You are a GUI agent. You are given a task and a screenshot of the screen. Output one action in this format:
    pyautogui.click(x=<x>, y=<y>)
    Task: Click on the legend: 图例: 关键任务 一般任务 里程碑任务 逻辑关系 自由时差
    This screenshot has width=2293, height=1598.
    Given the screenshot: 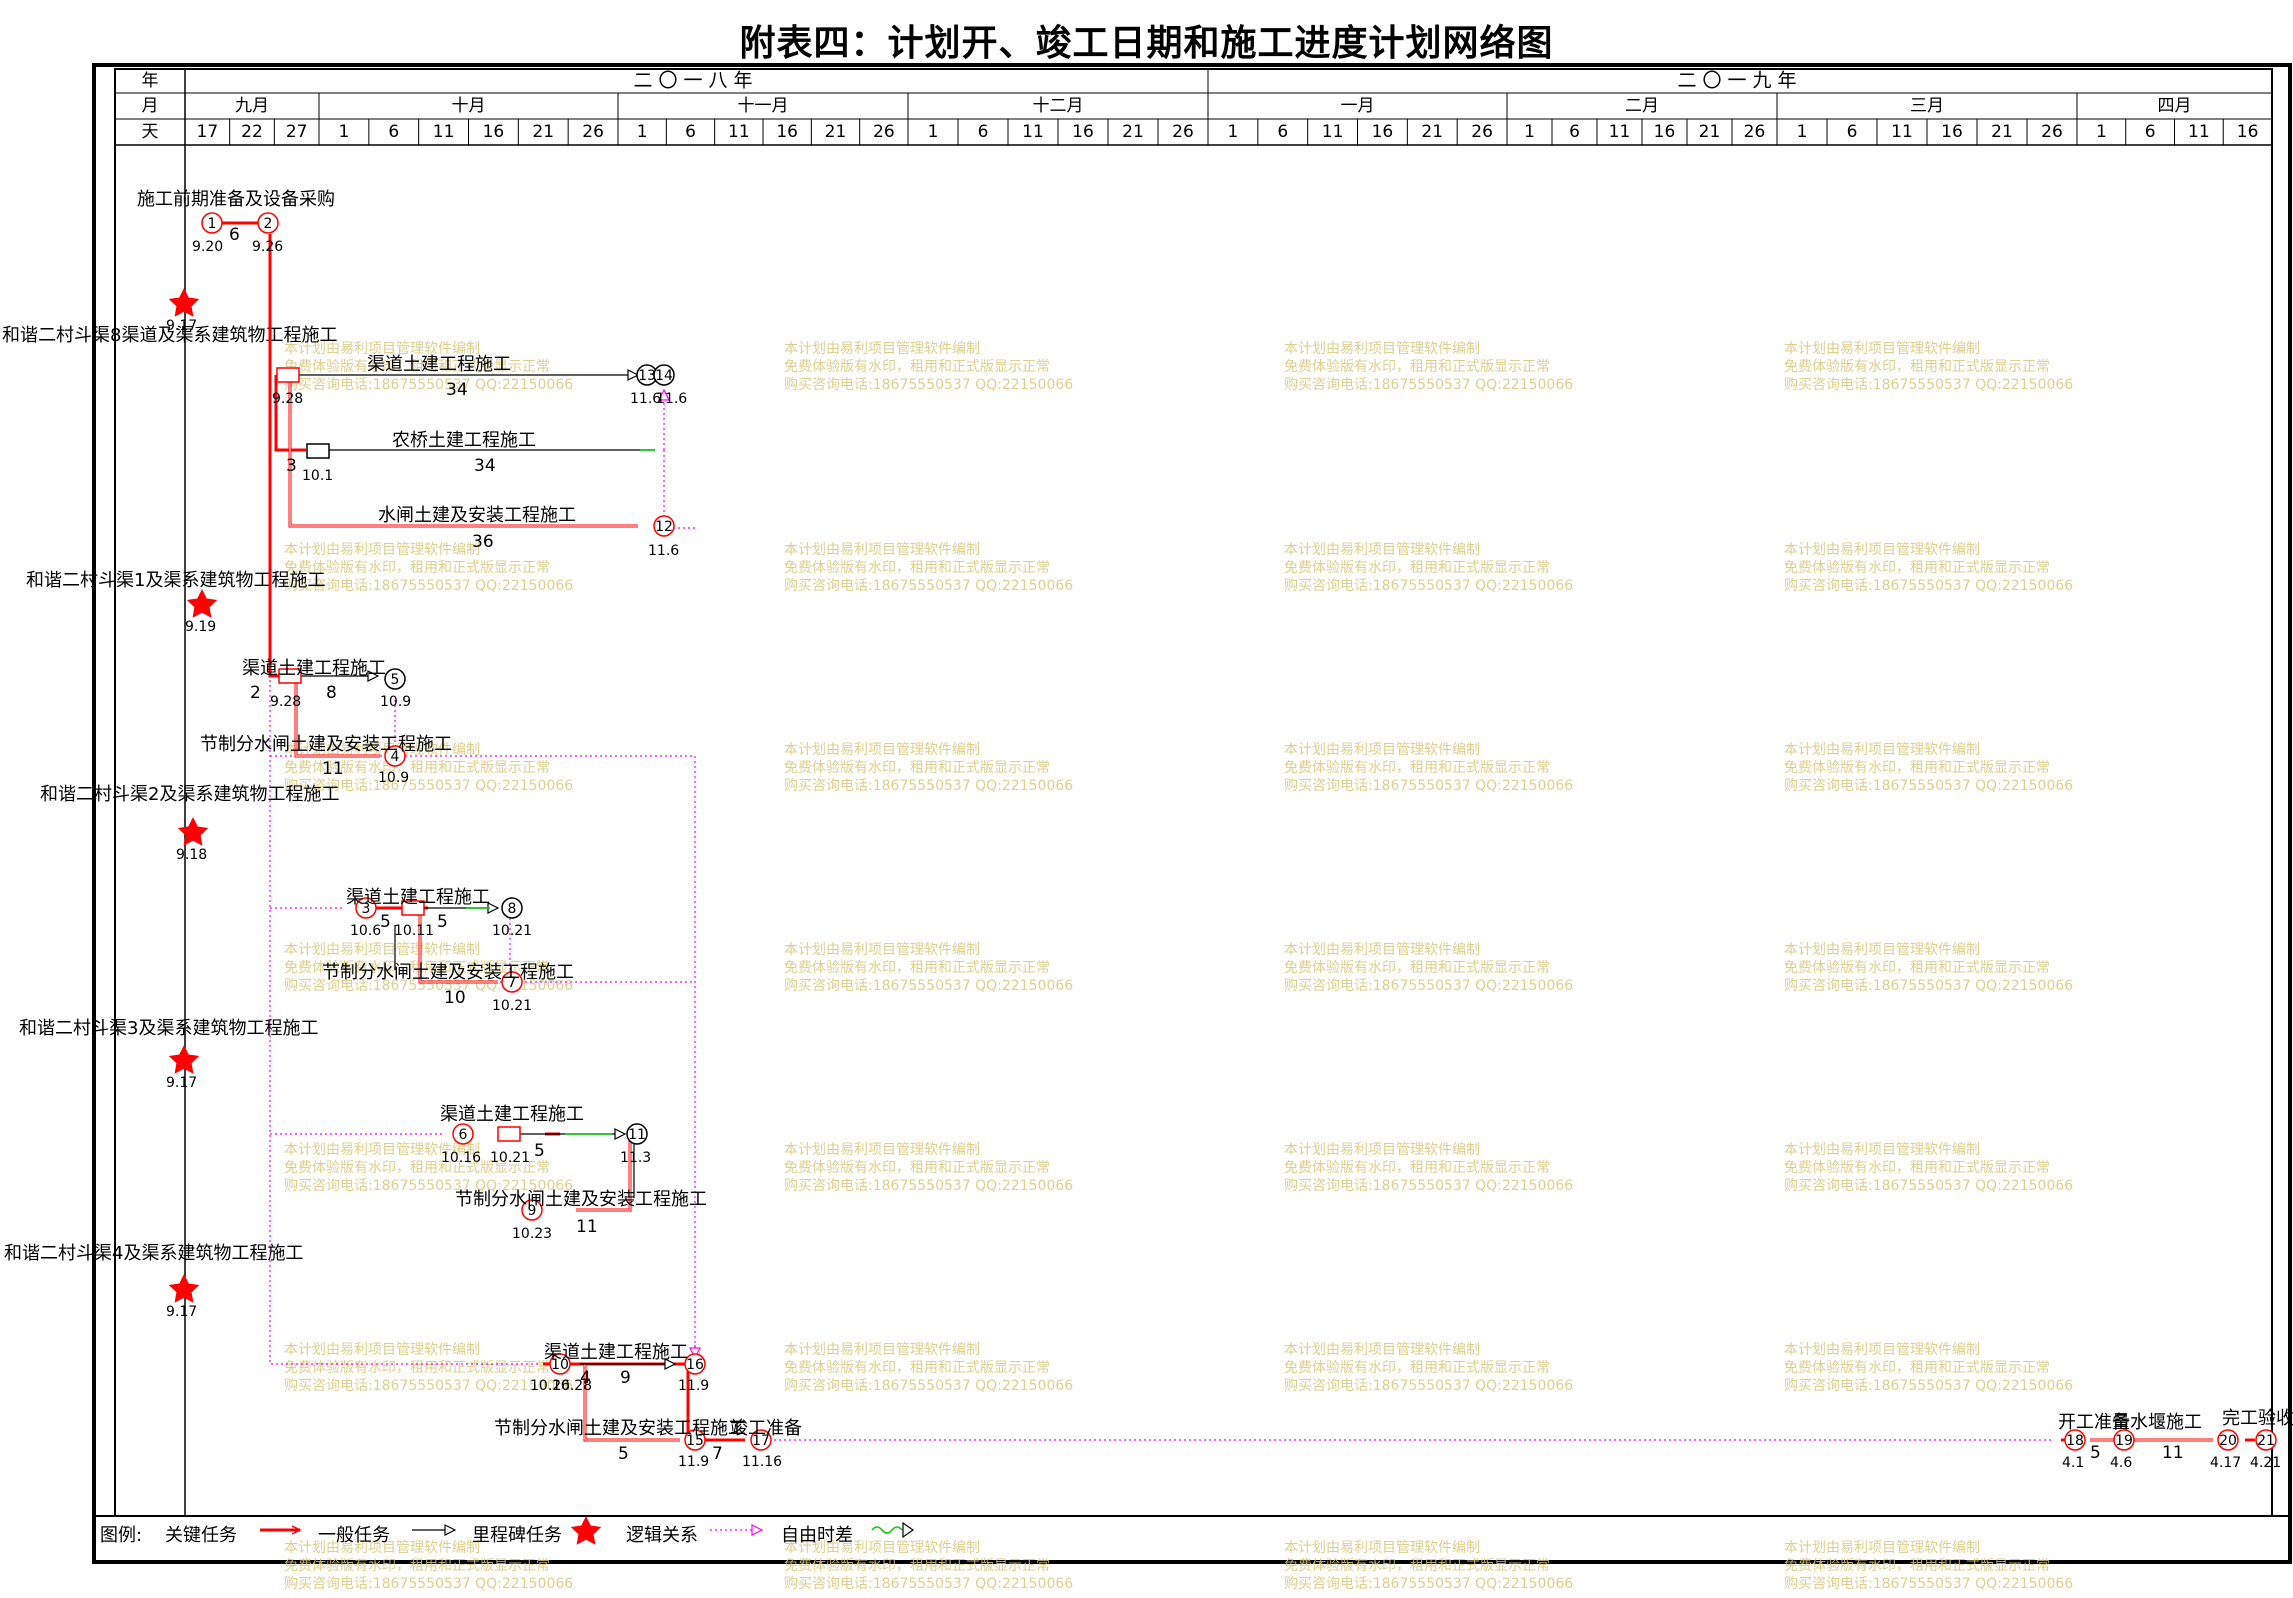 What is the action you would take?
    pyautogui.click(x=507, y=1531)
    